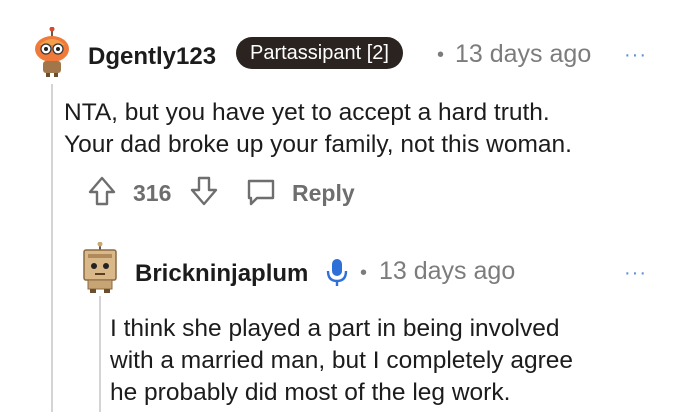  I want to click on robot-avatar-icon, so click(52, 52).